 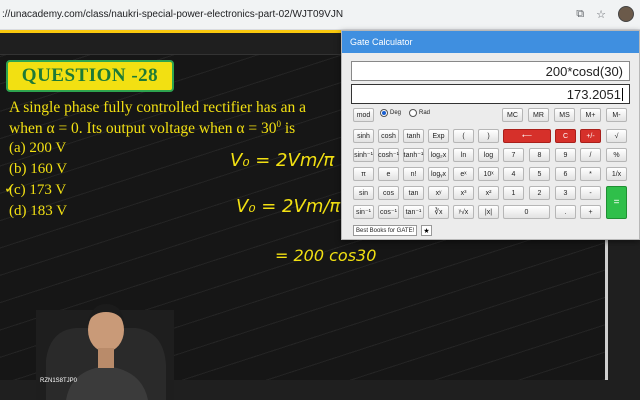 What do you see at coordinates (363, 115) in the screenshot?
I see `mod-button: mod` at bounding box center [363, 115].